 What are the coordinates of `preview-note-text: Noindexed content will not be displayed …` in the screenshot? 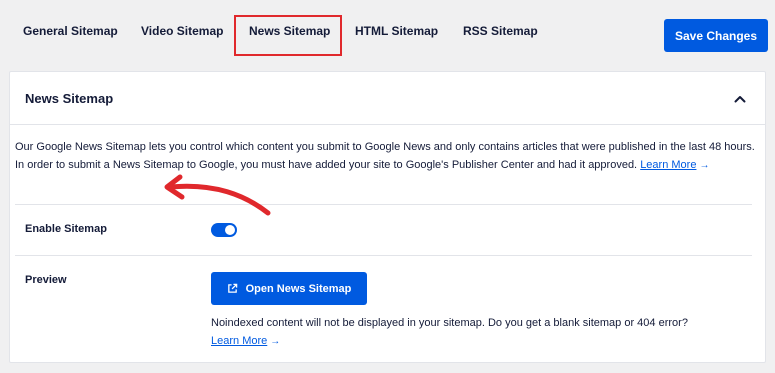 It's located at (449, 323).